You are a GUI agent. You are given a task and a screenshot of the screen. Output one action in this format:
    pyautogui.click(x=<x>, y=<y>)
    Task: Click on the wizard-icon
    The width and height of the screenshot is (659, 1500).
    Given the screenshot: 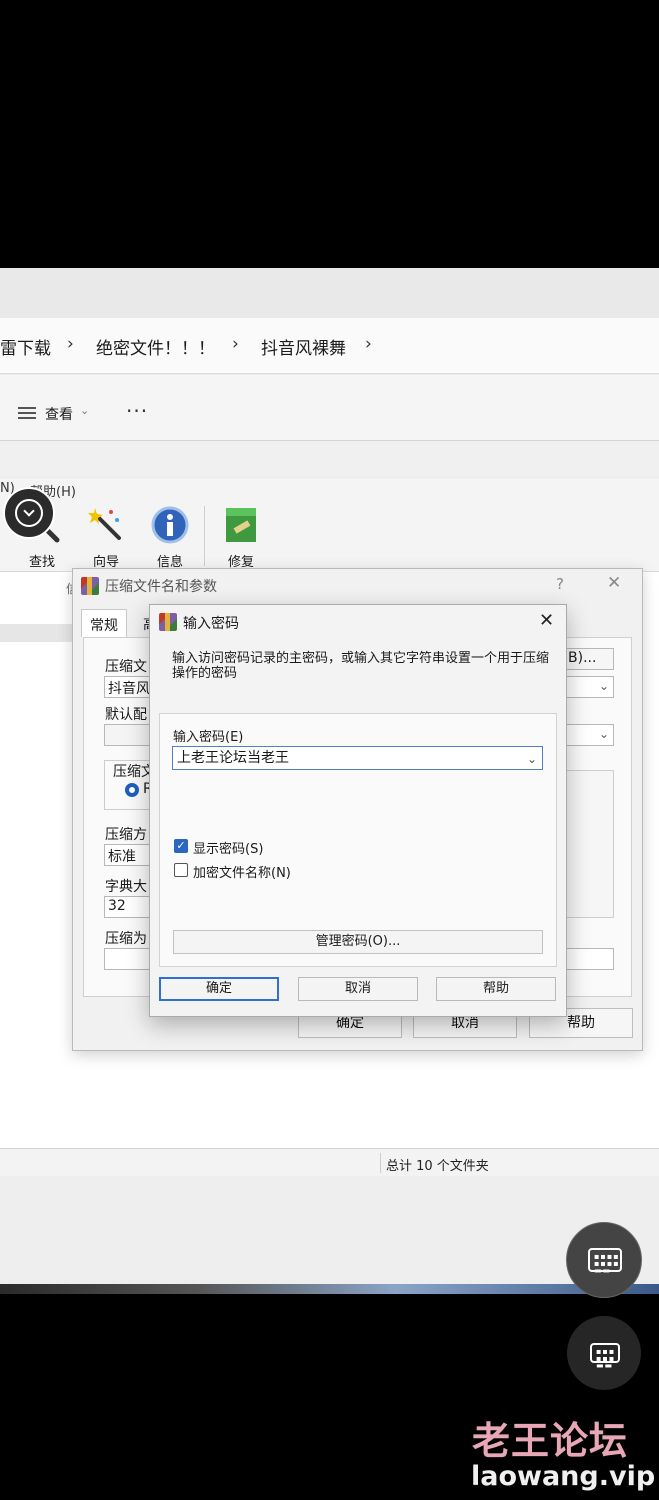 What is the action you would take?
    pyautogui.click(x=104, y=524)
    